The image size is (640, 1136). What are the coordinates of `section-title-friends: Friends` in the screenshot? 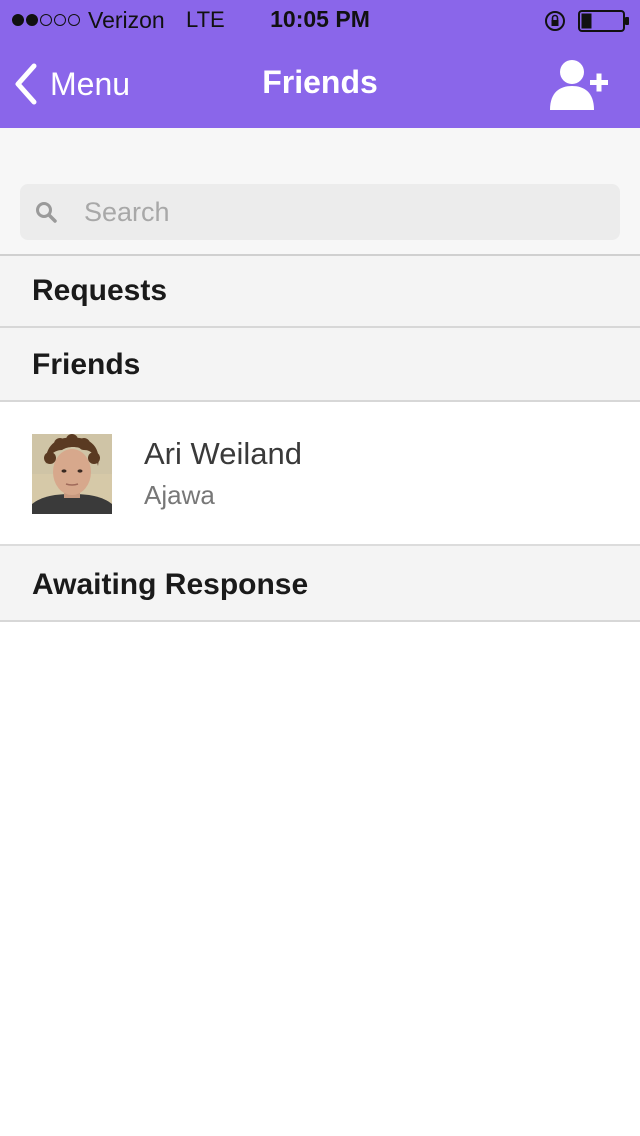 It's located at (86, 364).